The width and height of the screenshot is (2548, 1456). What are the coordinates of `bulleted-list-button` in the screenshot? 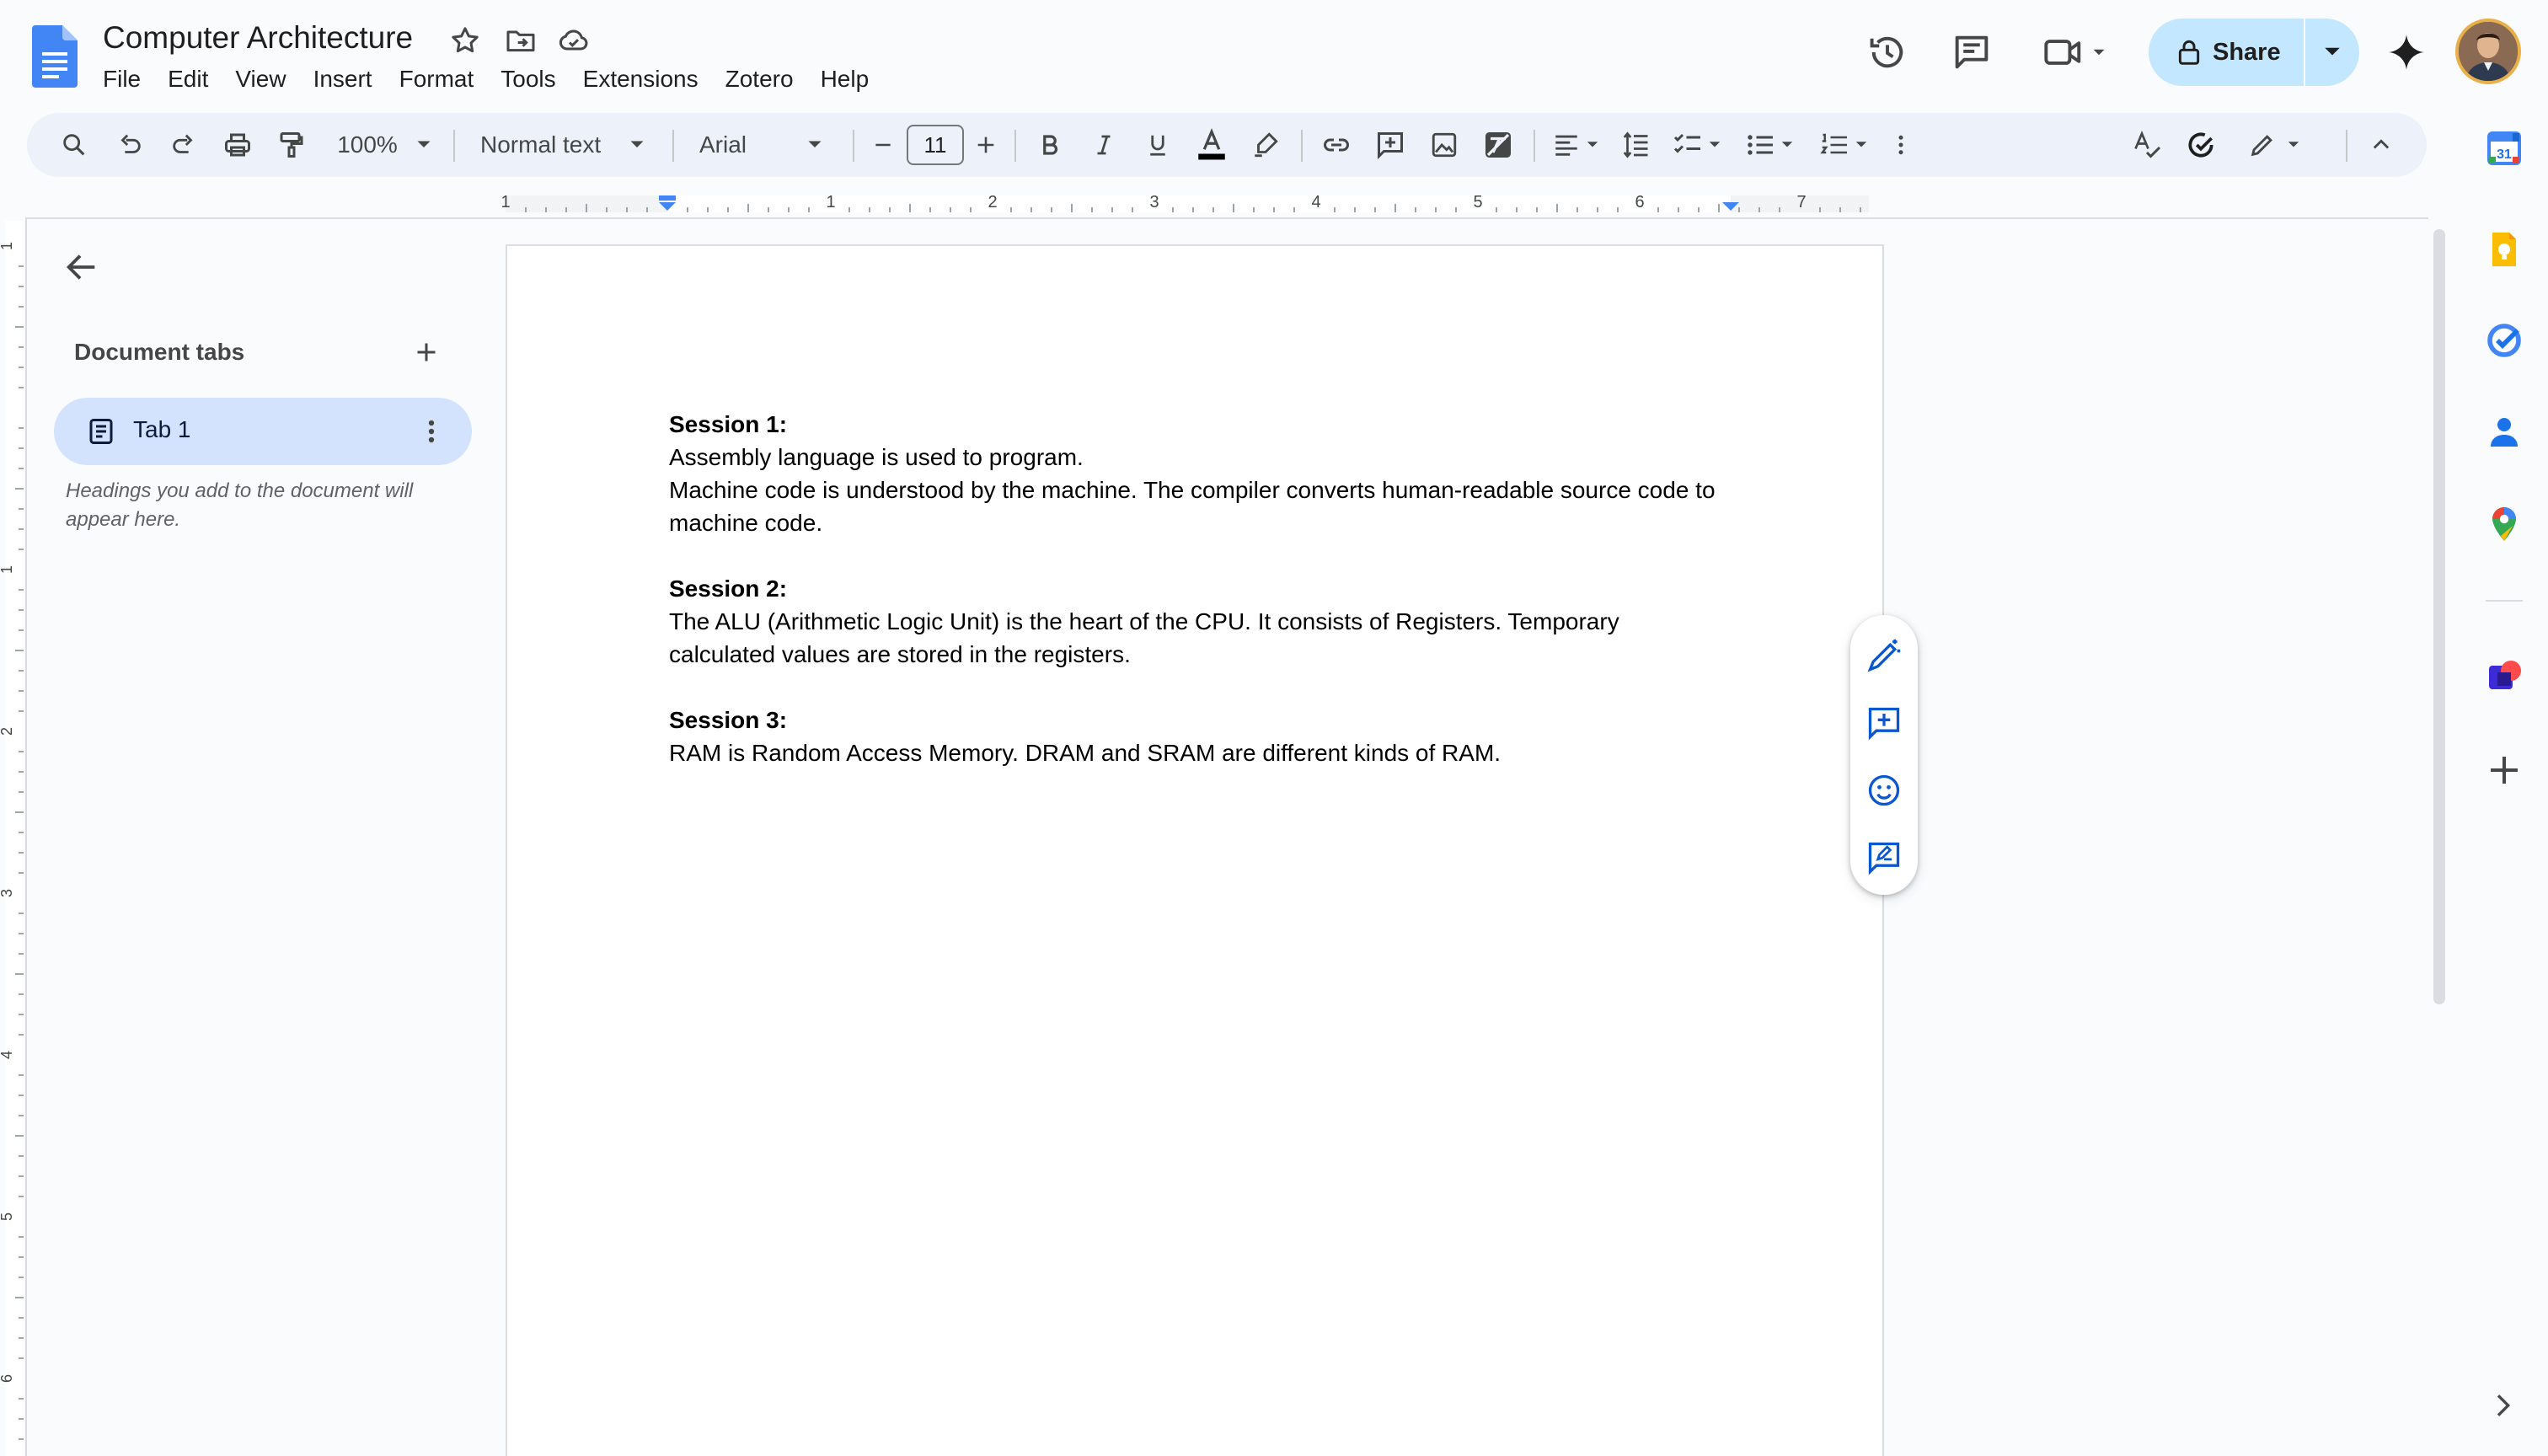 It's located at (1769, 145).